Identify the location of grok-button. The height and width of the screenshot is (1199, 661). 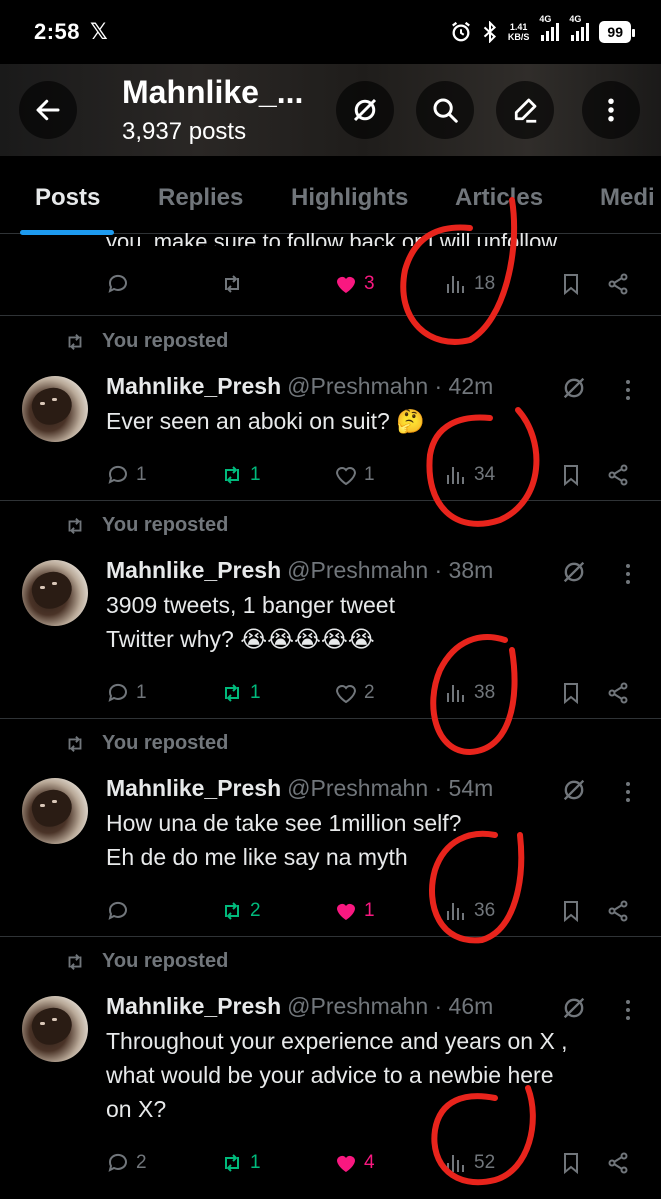
(365, 110).